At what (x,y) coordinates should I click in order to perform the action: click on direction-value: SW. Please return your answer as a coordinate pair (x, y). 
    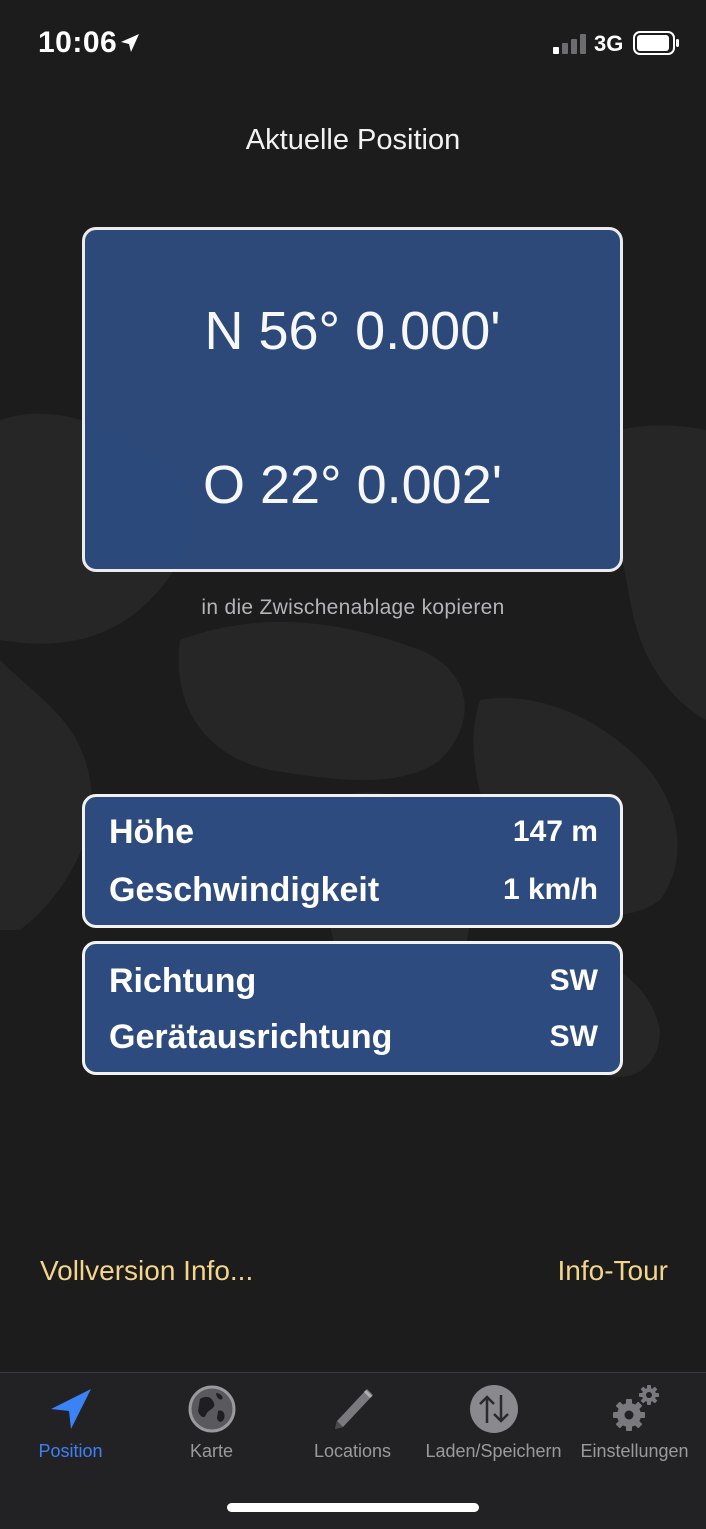
    Looking at the image, I should click on (573, 980).